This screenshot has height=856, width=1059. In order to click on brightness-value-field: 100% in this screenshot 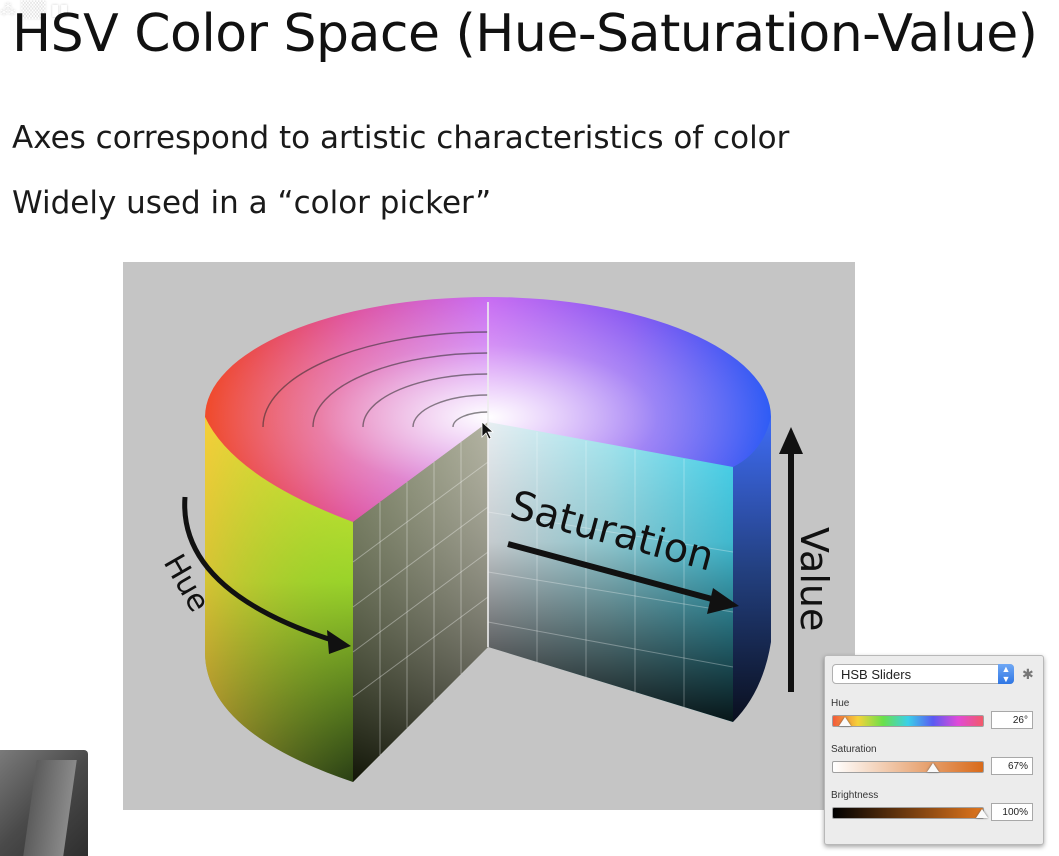, I will do `click(1012, 812)`.